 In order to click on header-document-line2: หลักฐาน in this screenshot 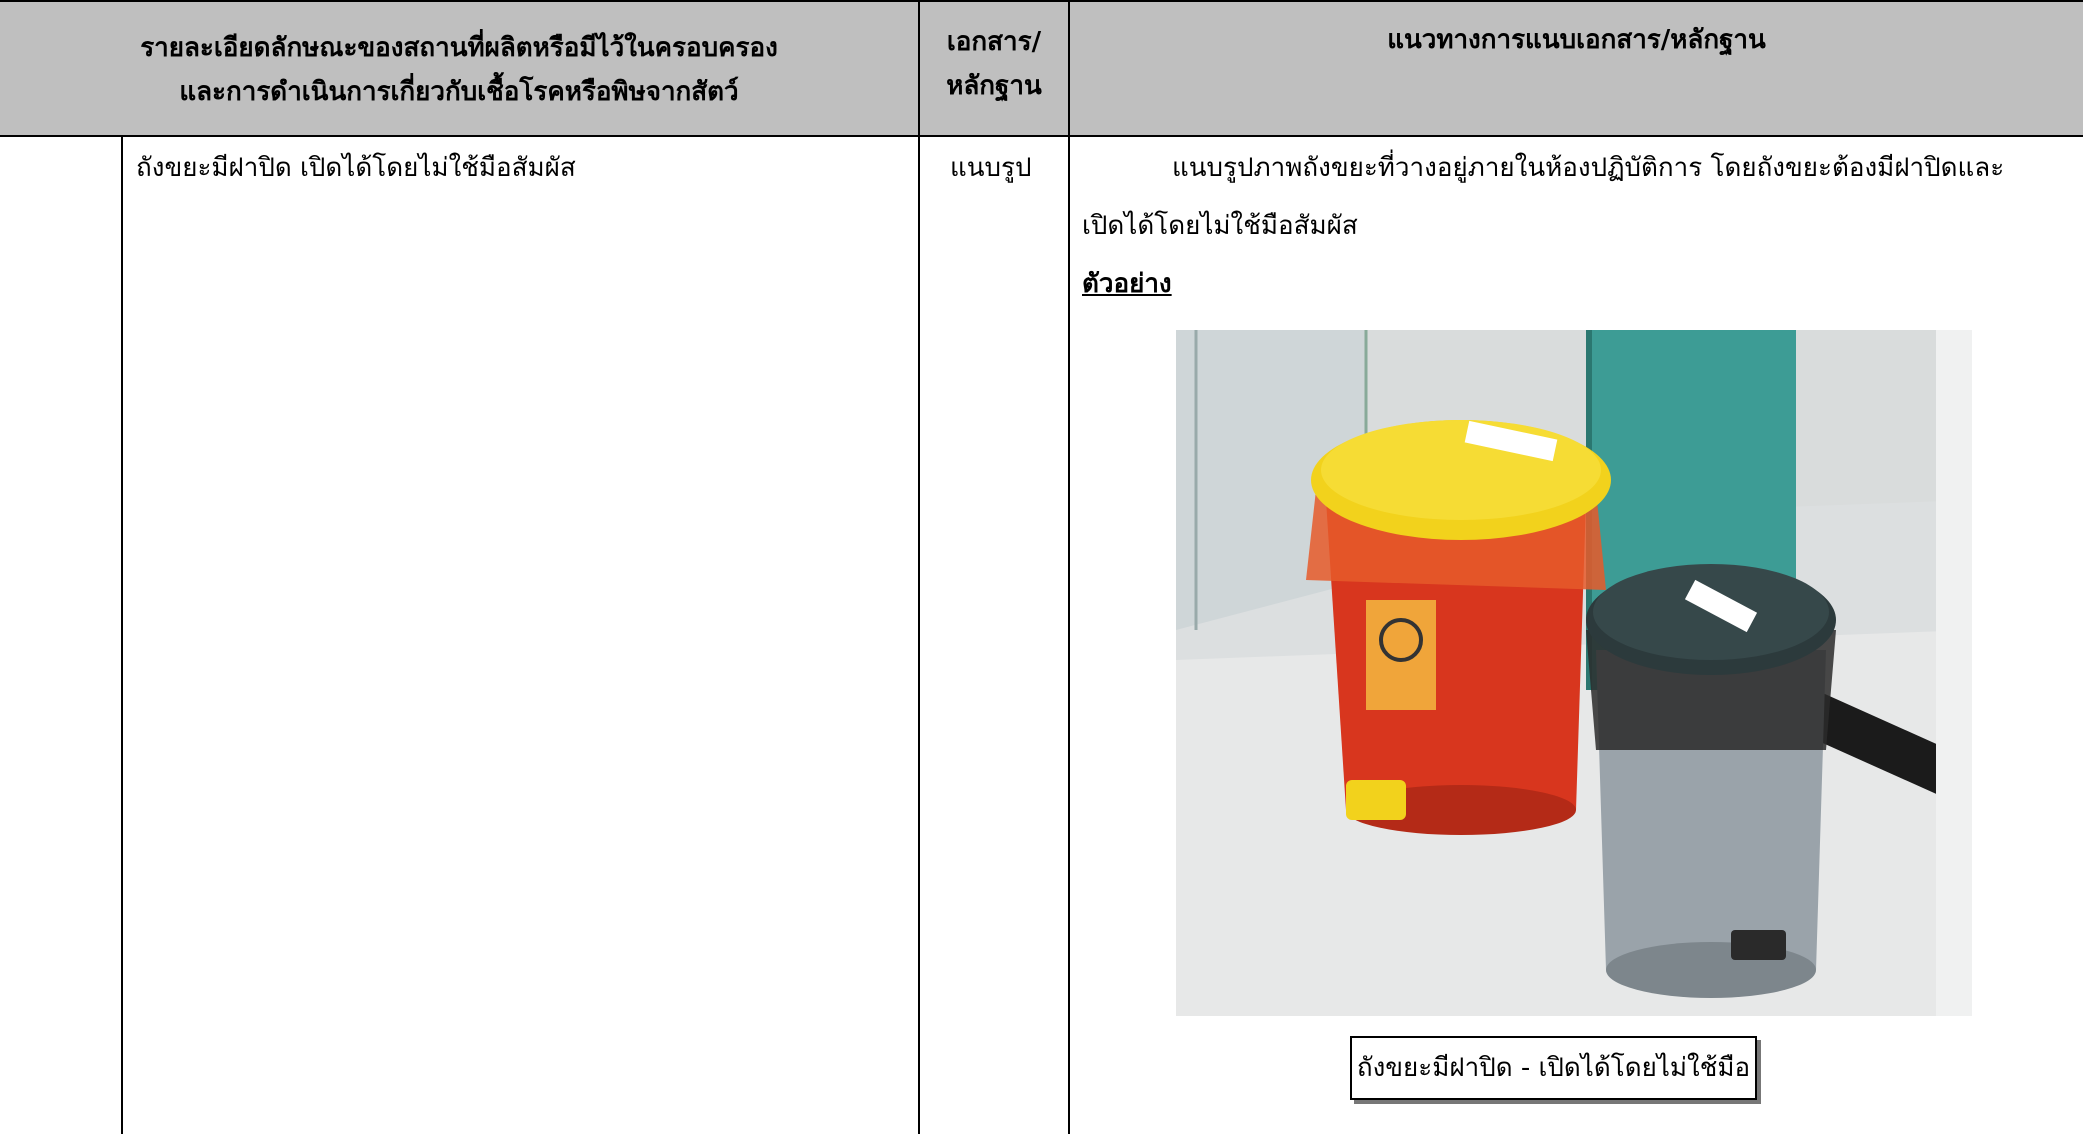, I will do `click(994, 86)`.